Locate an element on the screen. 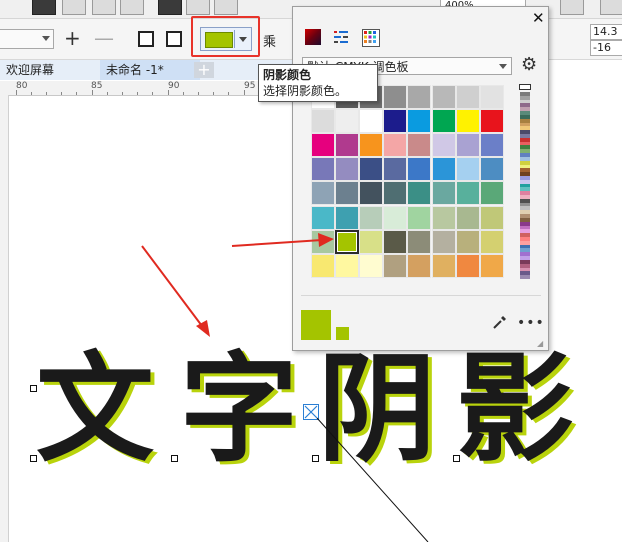  tab-welcome: 欢迎屏幕 is located at coordinates (51, 70).